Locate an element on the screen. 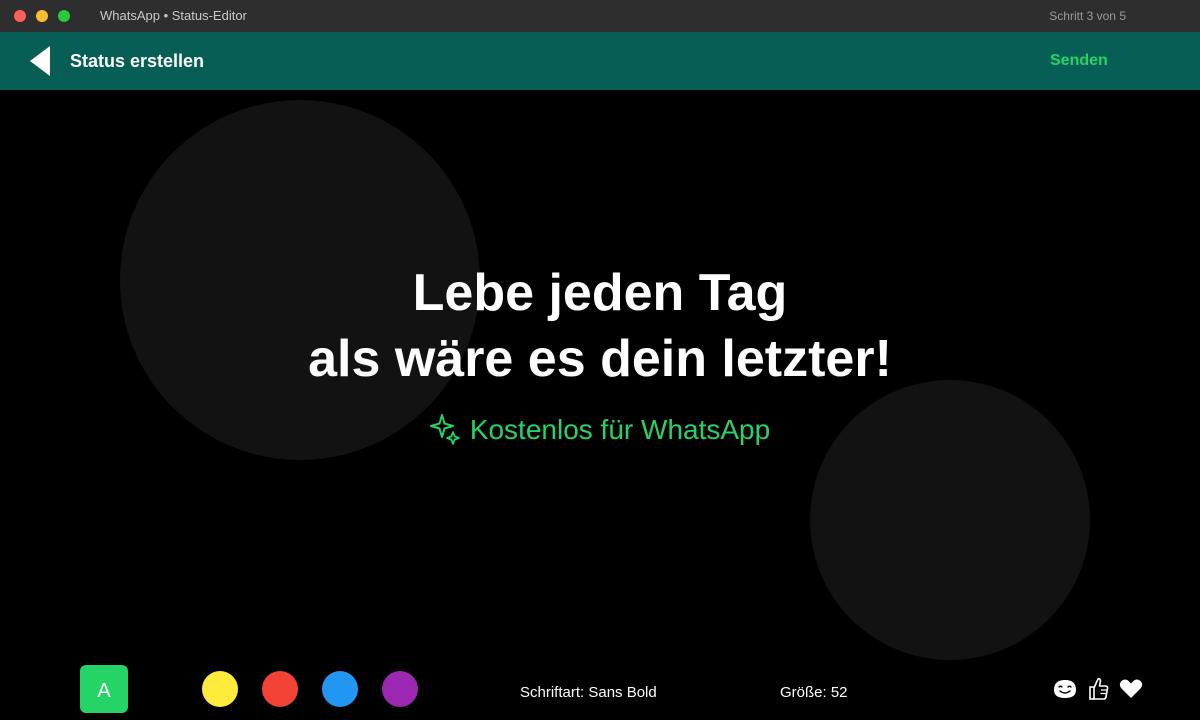 The width and height of the screenshot is (1200, 720). back-arrow-icon is located at coordinates (40, 61).